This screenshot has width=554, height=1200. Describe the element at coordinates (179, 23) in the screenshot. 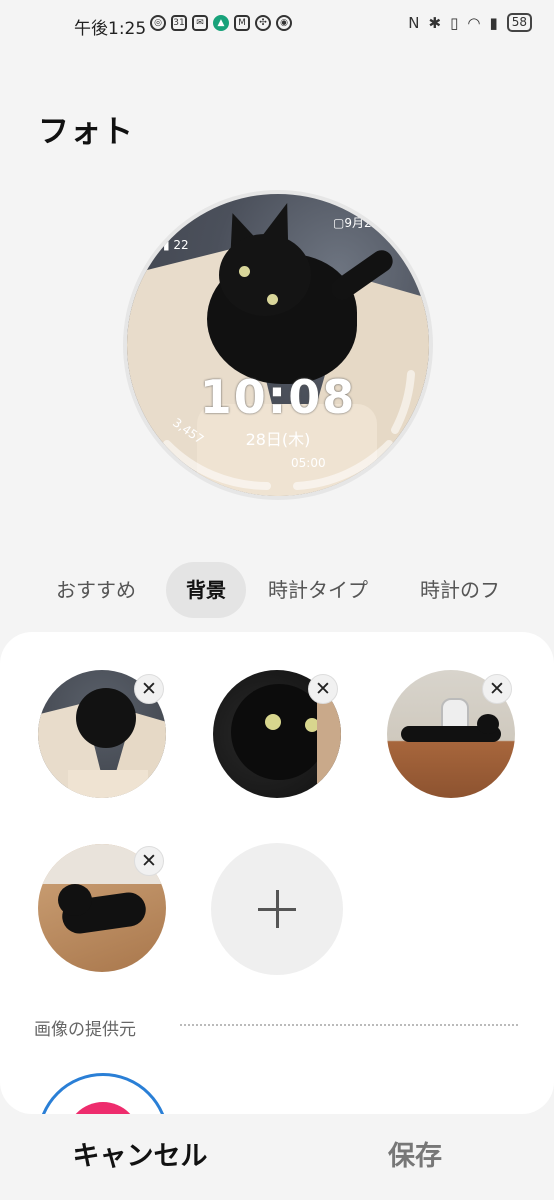

I see `calendar-icon: 31` at that location.